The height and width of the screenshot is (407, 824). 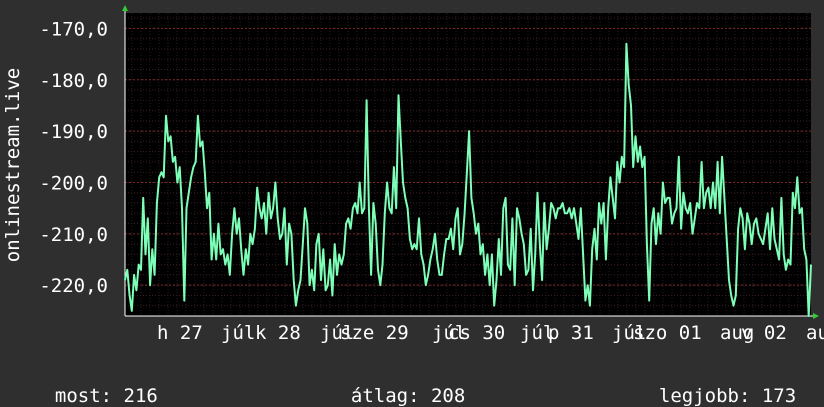 What do you see at coordinates (815, 333) in the screenshot?
I see `x-tick-label: aug` at bounding box center [815, 333].